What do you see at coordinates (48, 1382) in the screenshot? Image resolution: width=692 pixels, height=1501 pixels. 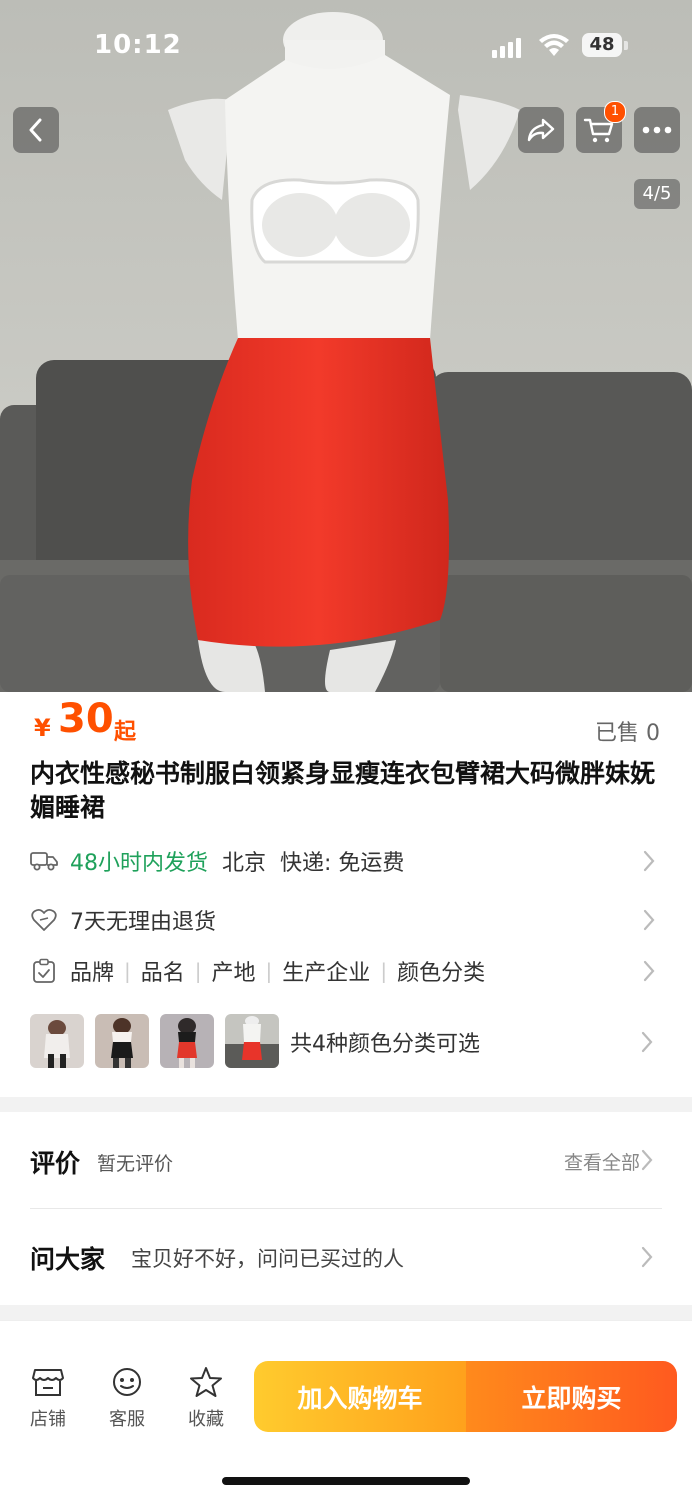 I see `store-icon` at bounding box center [48, 1382].